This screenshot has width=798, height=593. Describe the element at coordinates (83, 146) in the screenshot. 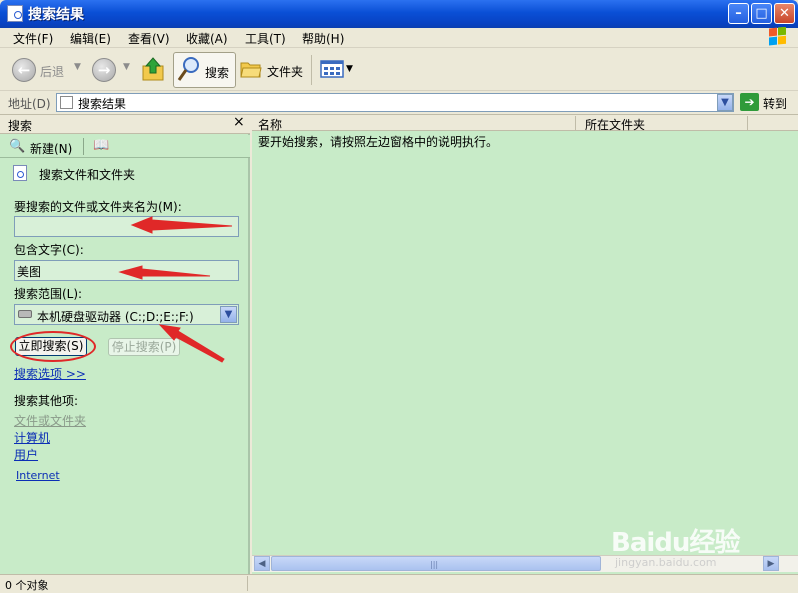

I see `pane-toolbar-separator` at that location.